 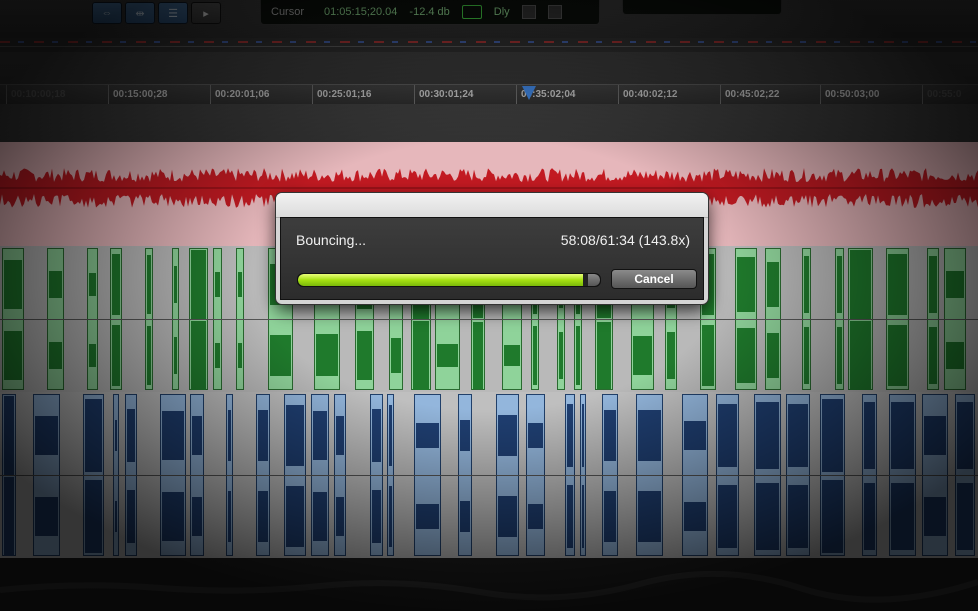 I want to click on cursor-level: -12.4 db, so click(x=429, y=12).